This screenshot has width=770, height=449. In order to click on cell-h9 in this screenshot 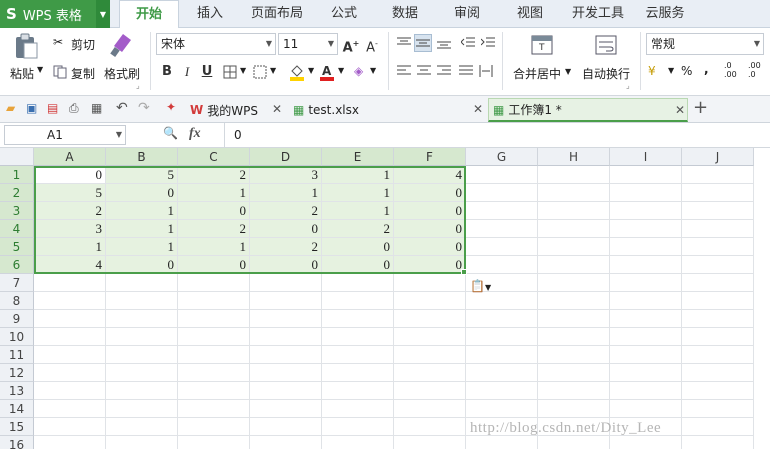, I will do `click(574, 319)`.